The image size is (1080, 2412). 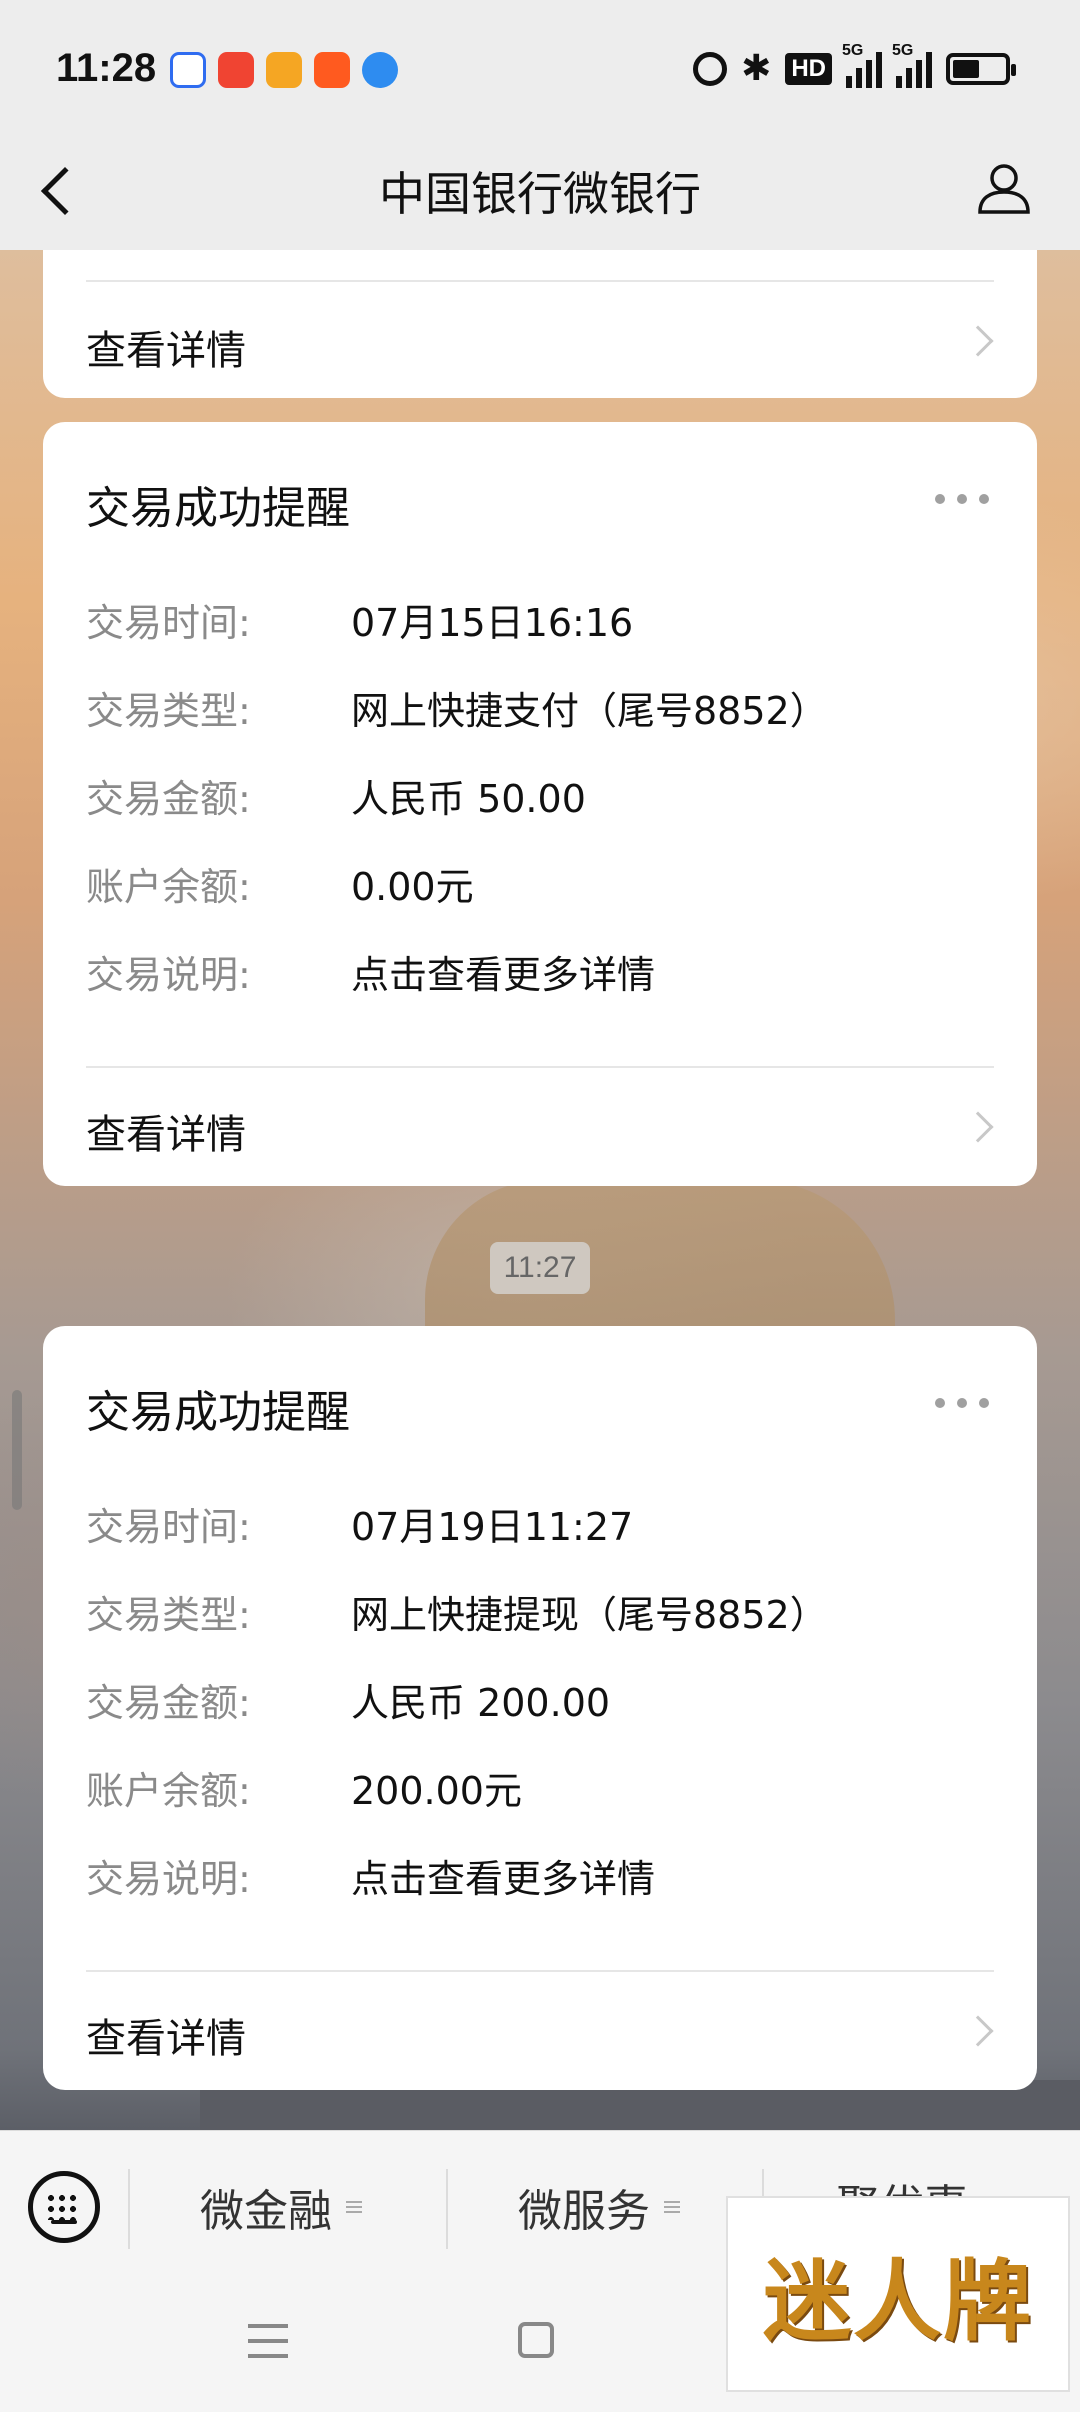 What do you see at coordinates (188, 70) in the screenshot?
I see `baidu-app-icon` at bounding box center [188, 70].